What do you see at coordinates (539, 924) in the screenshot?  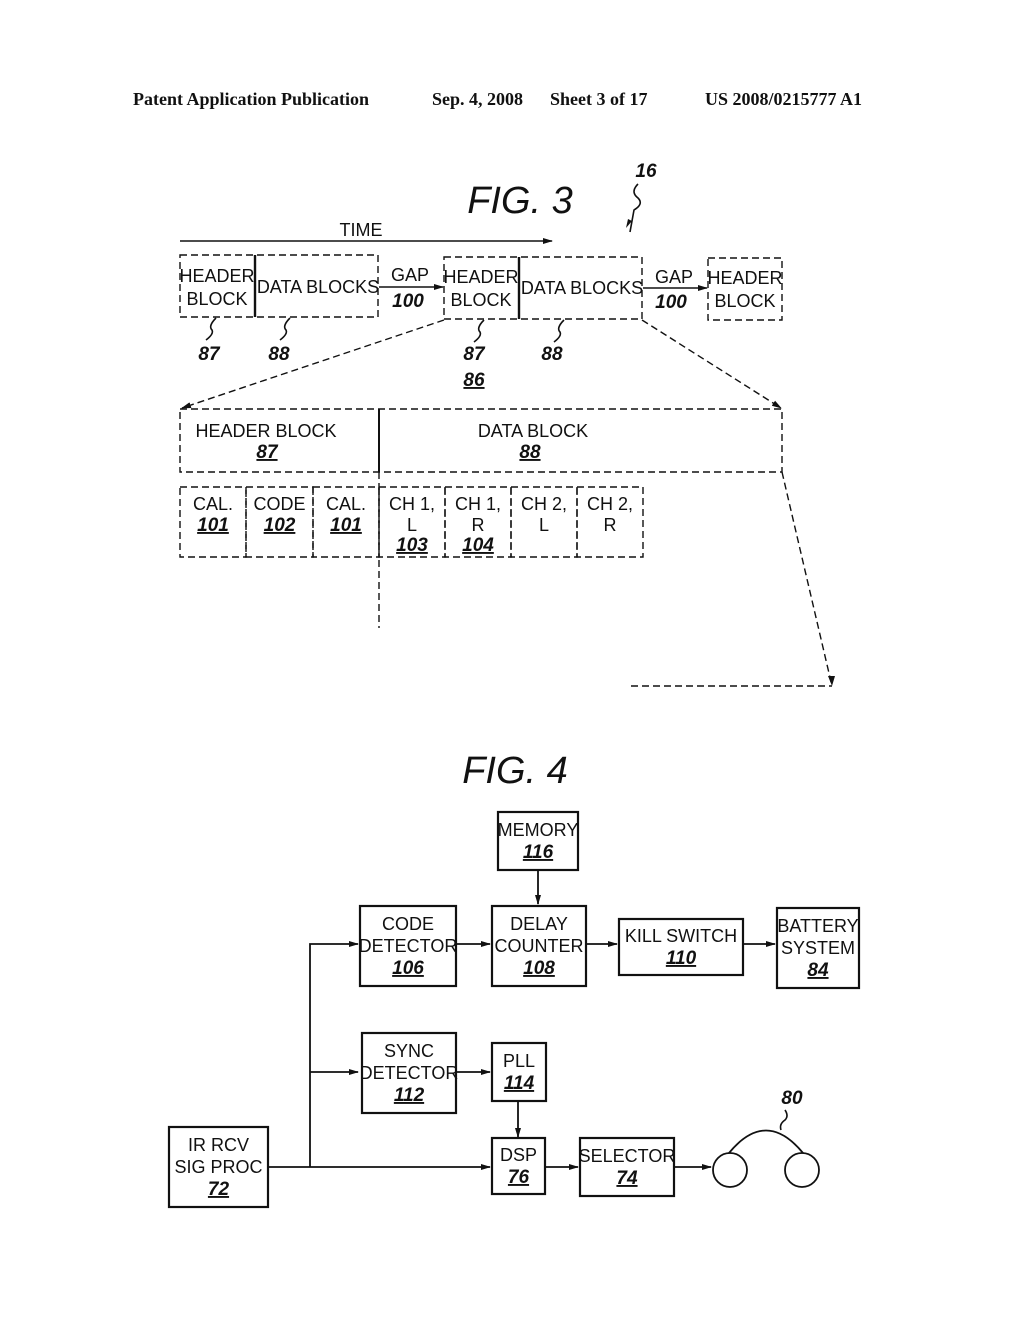 I see `block-label: DELAY` at bounding box center [539, 924].